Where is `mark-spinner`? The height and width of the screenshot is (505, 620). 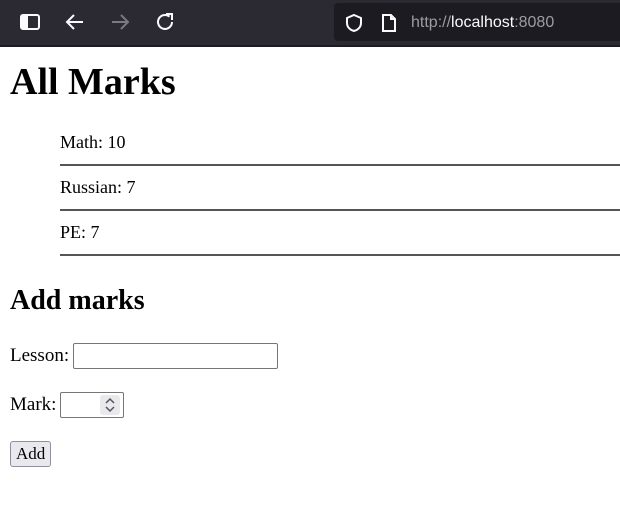 mark-spinner is located at coordinates (110, 405).